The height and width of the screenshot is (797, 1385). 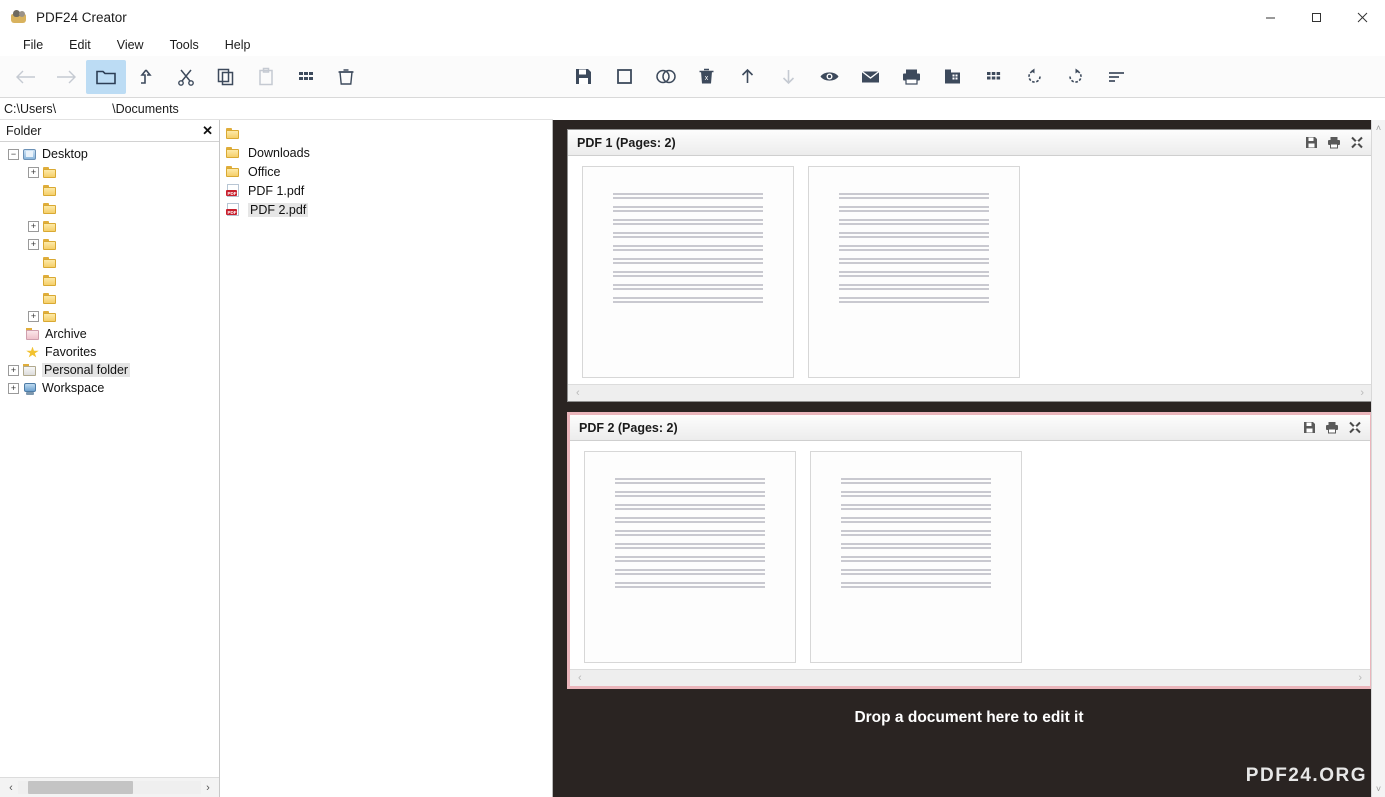 I want to click on scroll-track, so click(x=109, y=787).